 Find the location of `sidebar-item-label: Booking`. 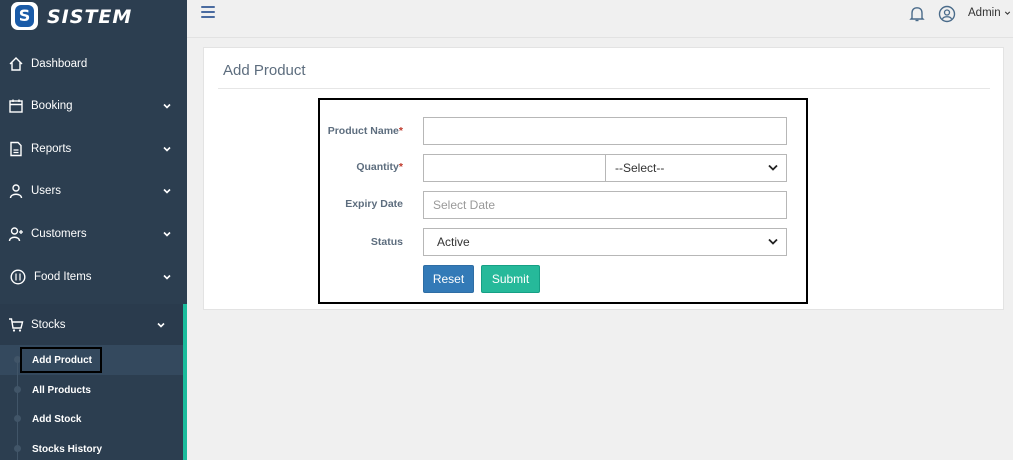

sidebar-item-label: Booking is located at coordinates (52, 106).